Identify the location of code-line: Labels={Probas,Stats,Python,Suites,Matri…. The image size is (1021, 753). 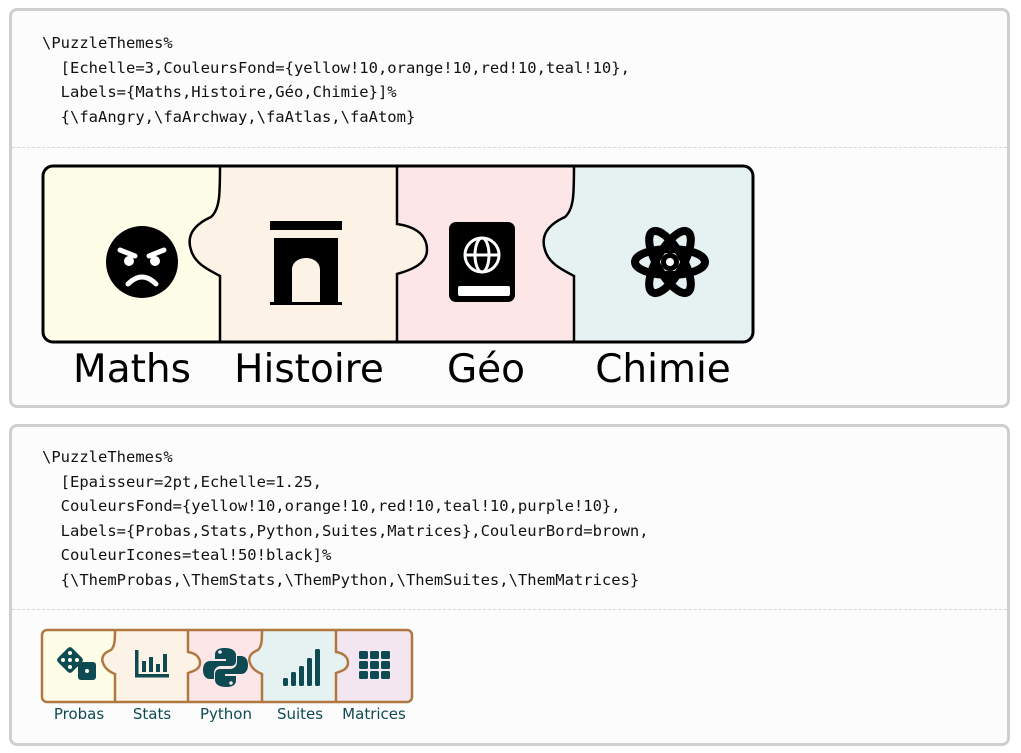
(345, 530).